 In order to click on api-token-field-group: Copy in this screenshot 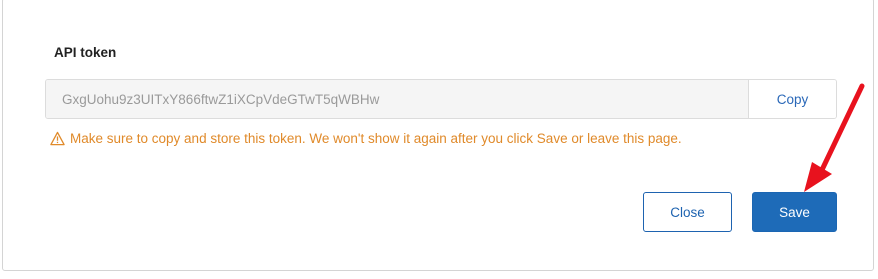, I will do `click(441, 99)`.